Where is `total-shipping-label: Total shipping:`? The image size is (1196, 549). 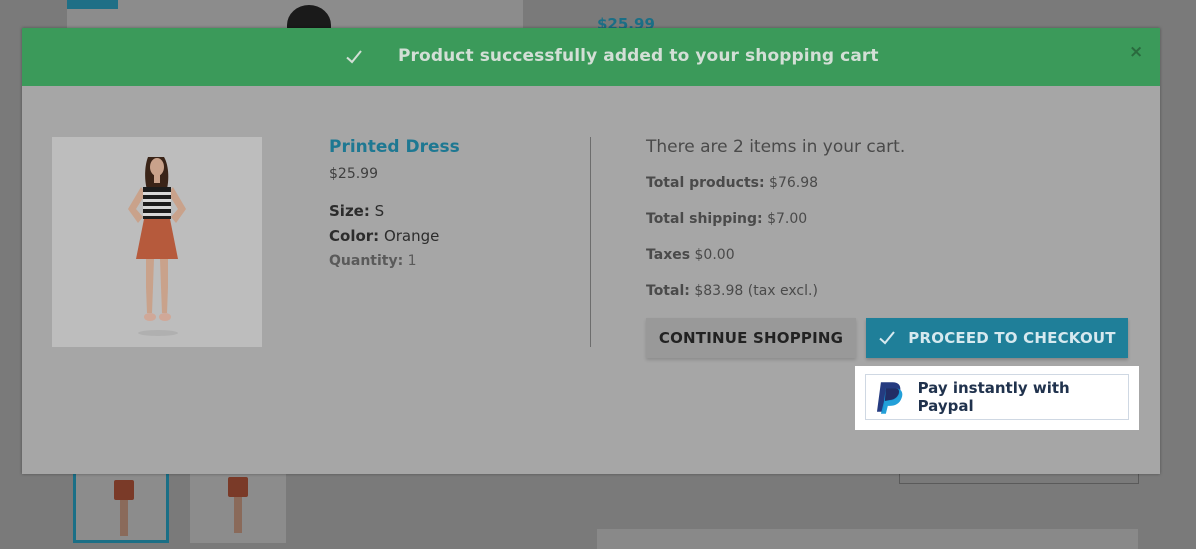
total-shipping-label: Total shipping: is located at coordinates (704, 219).